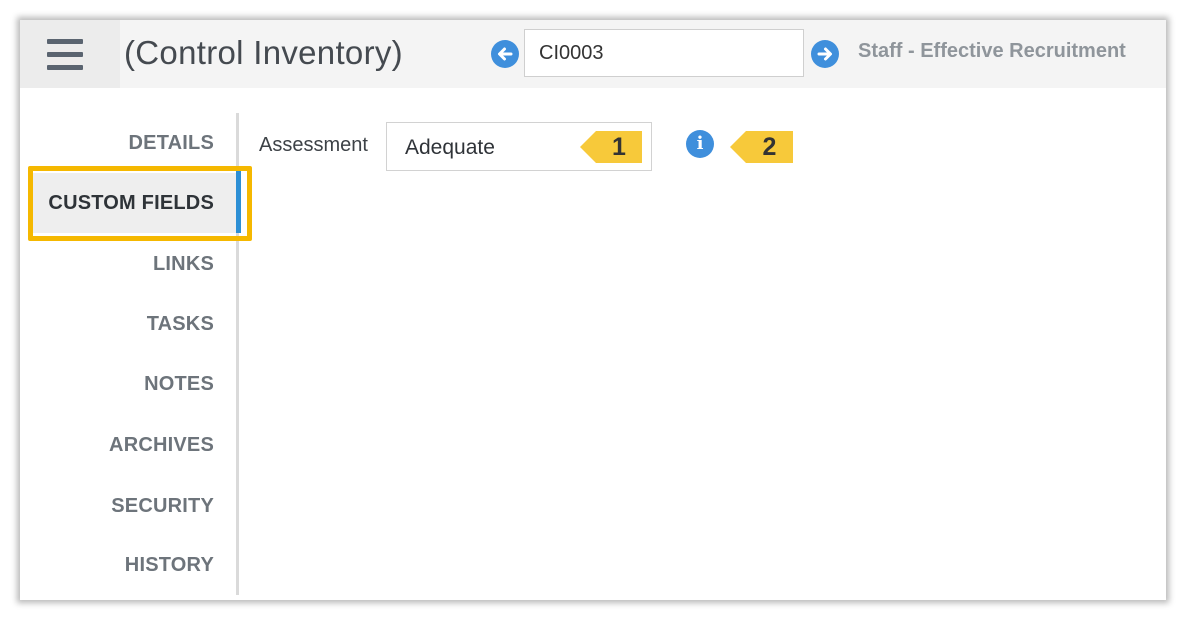 This screenshot has width=1187, height=621. I want to click on sidebar-item-details: DETAILS, so click(135, 143).